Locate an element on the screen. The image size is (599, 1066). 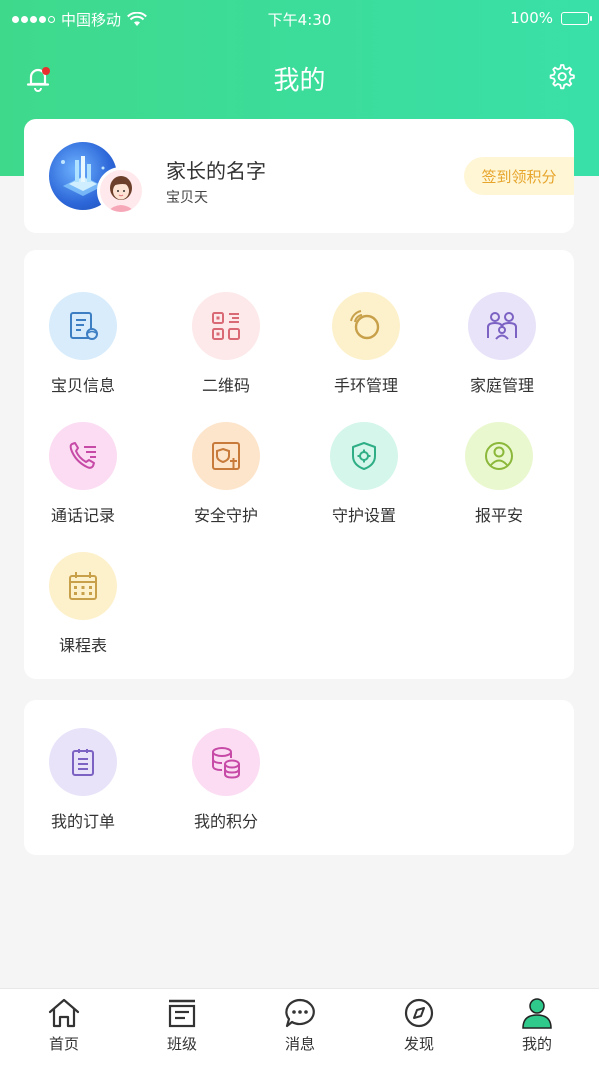
menu-item-call-log: 通话记录 is located at coordinates (83, 474).